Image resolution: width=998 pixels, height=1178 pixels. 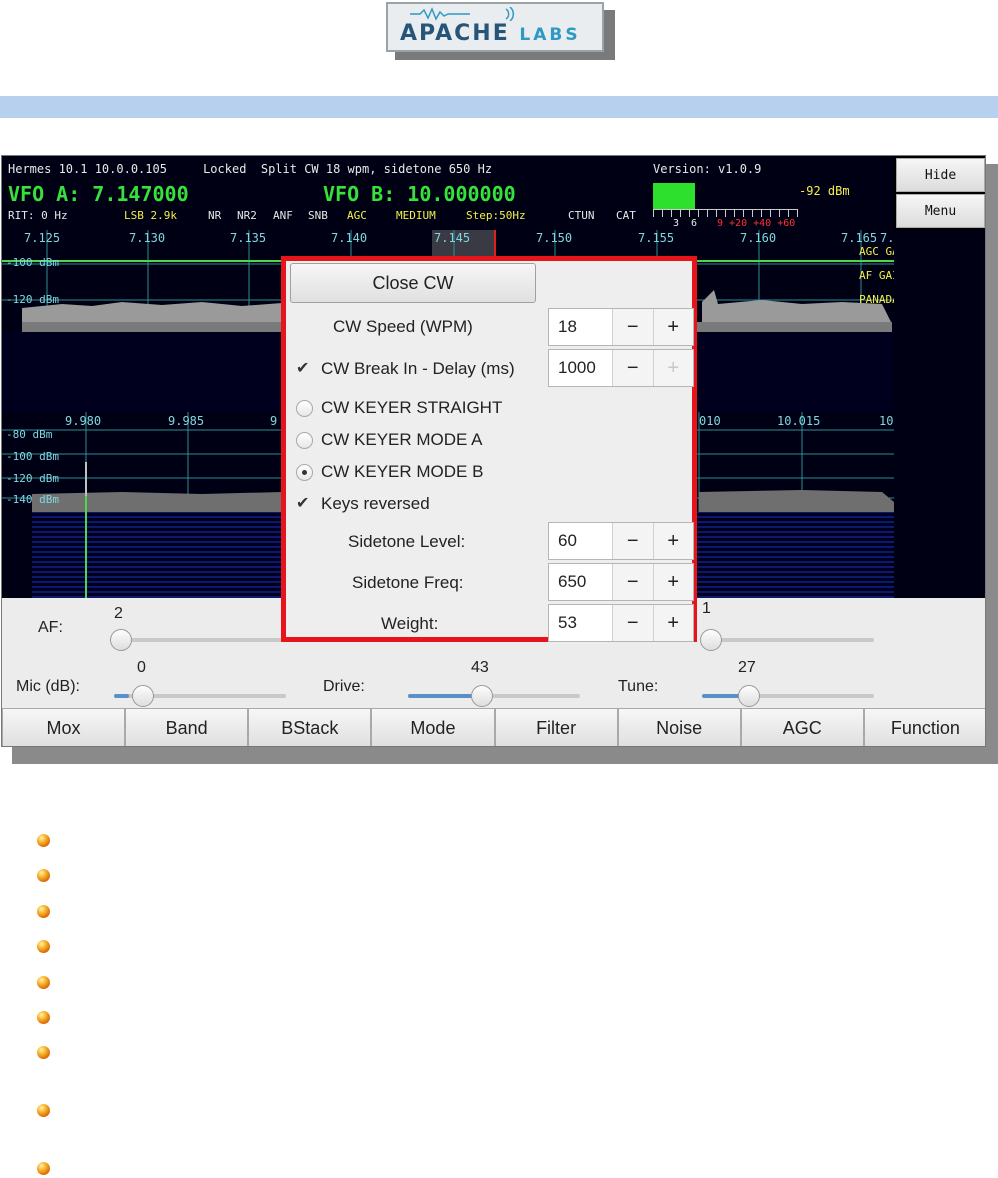 What do you see at coordinates (581, 541) in the screenshot?
I see `sidetone-level-value: 60` at bounding box center [581, 541].